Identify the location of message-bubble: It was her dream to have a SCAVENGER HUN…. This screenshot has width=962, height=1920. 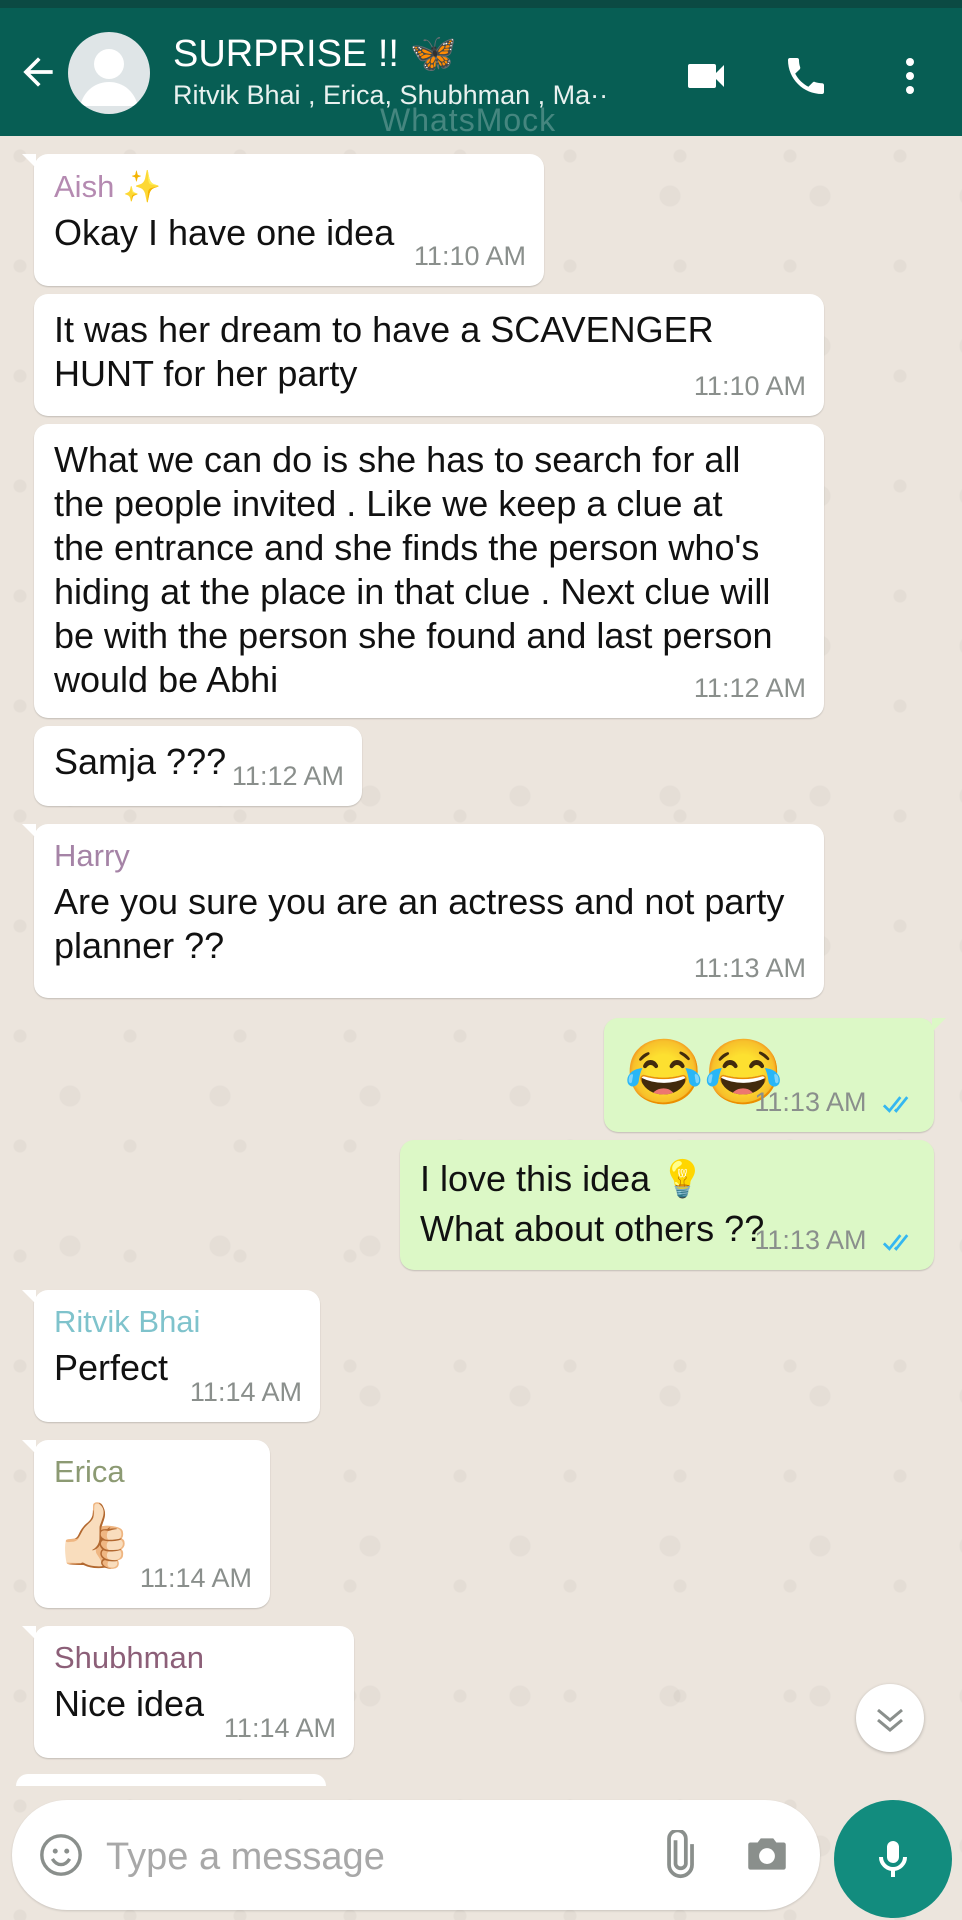
(429, 355).